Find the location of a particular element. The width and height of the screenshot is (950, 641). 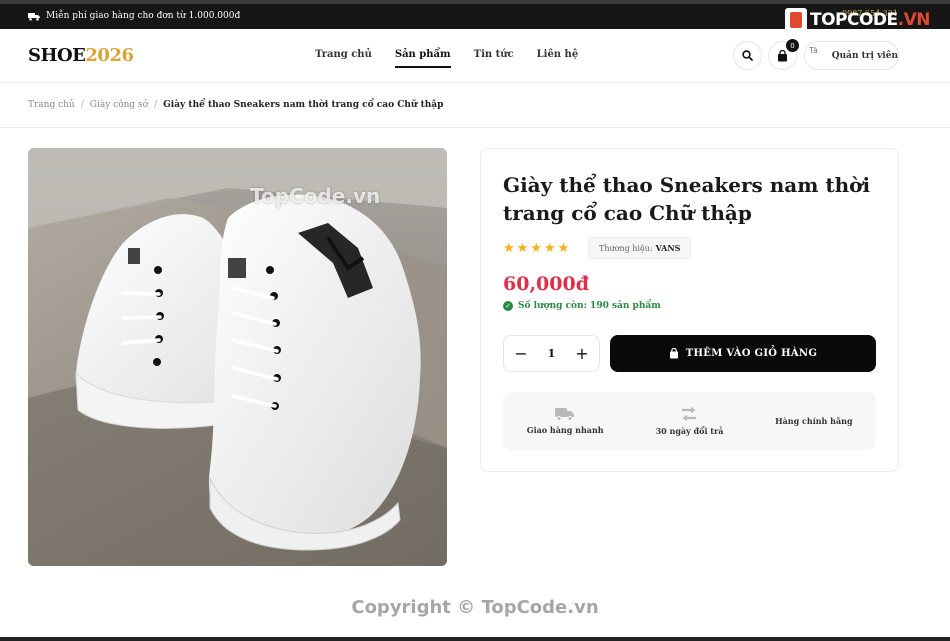

breadcrumb-category: Giày công sở is located at coordinates (119, 105).